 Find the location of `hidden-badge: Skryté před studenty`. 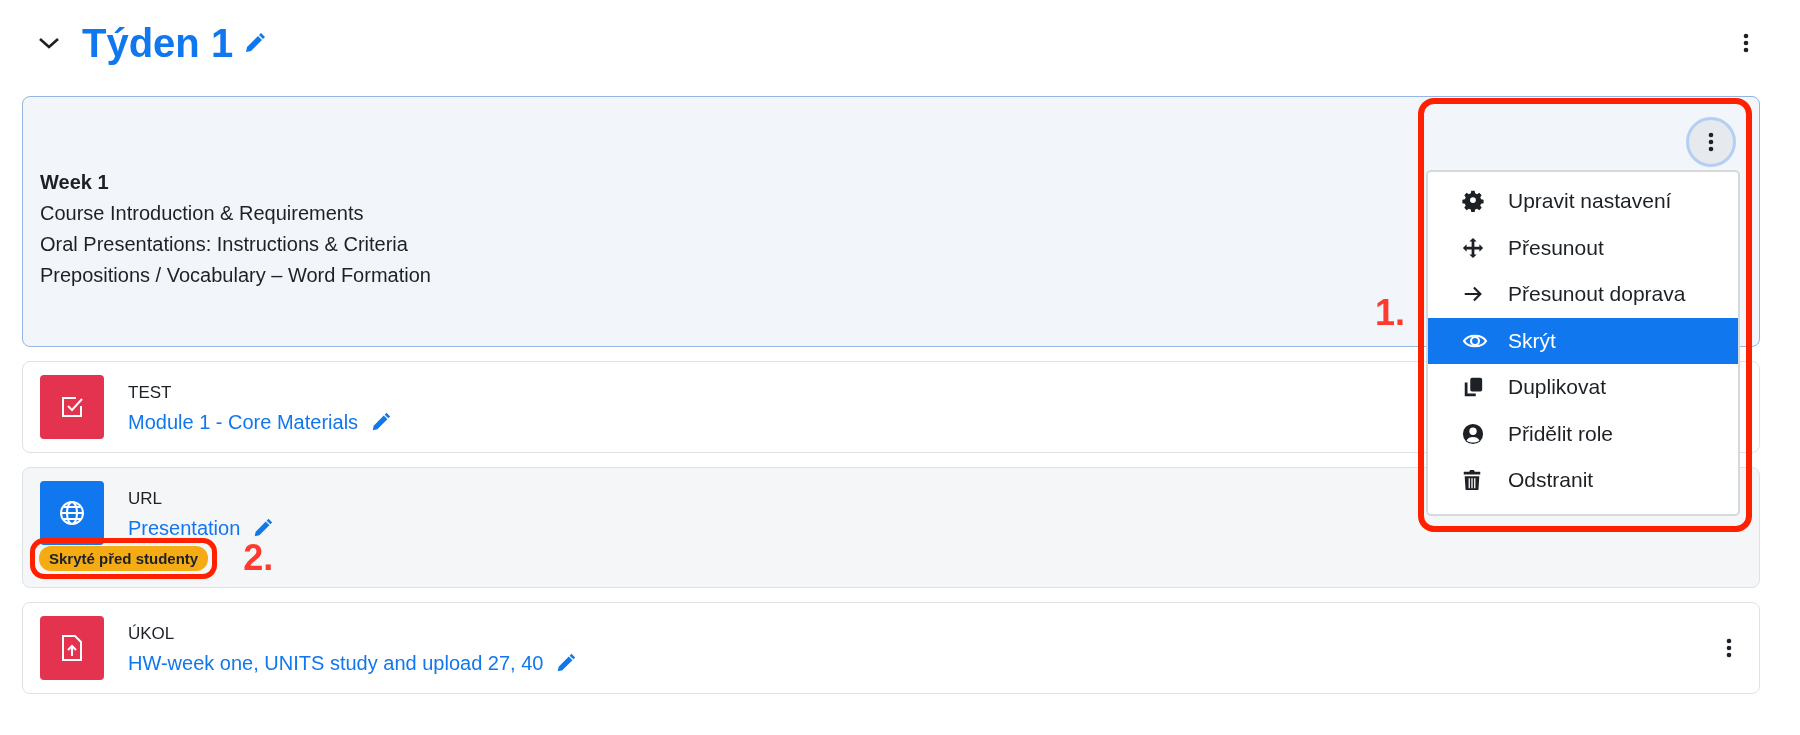

hidden-badge: Skryté před studenty is located at coordinates (124, 558).